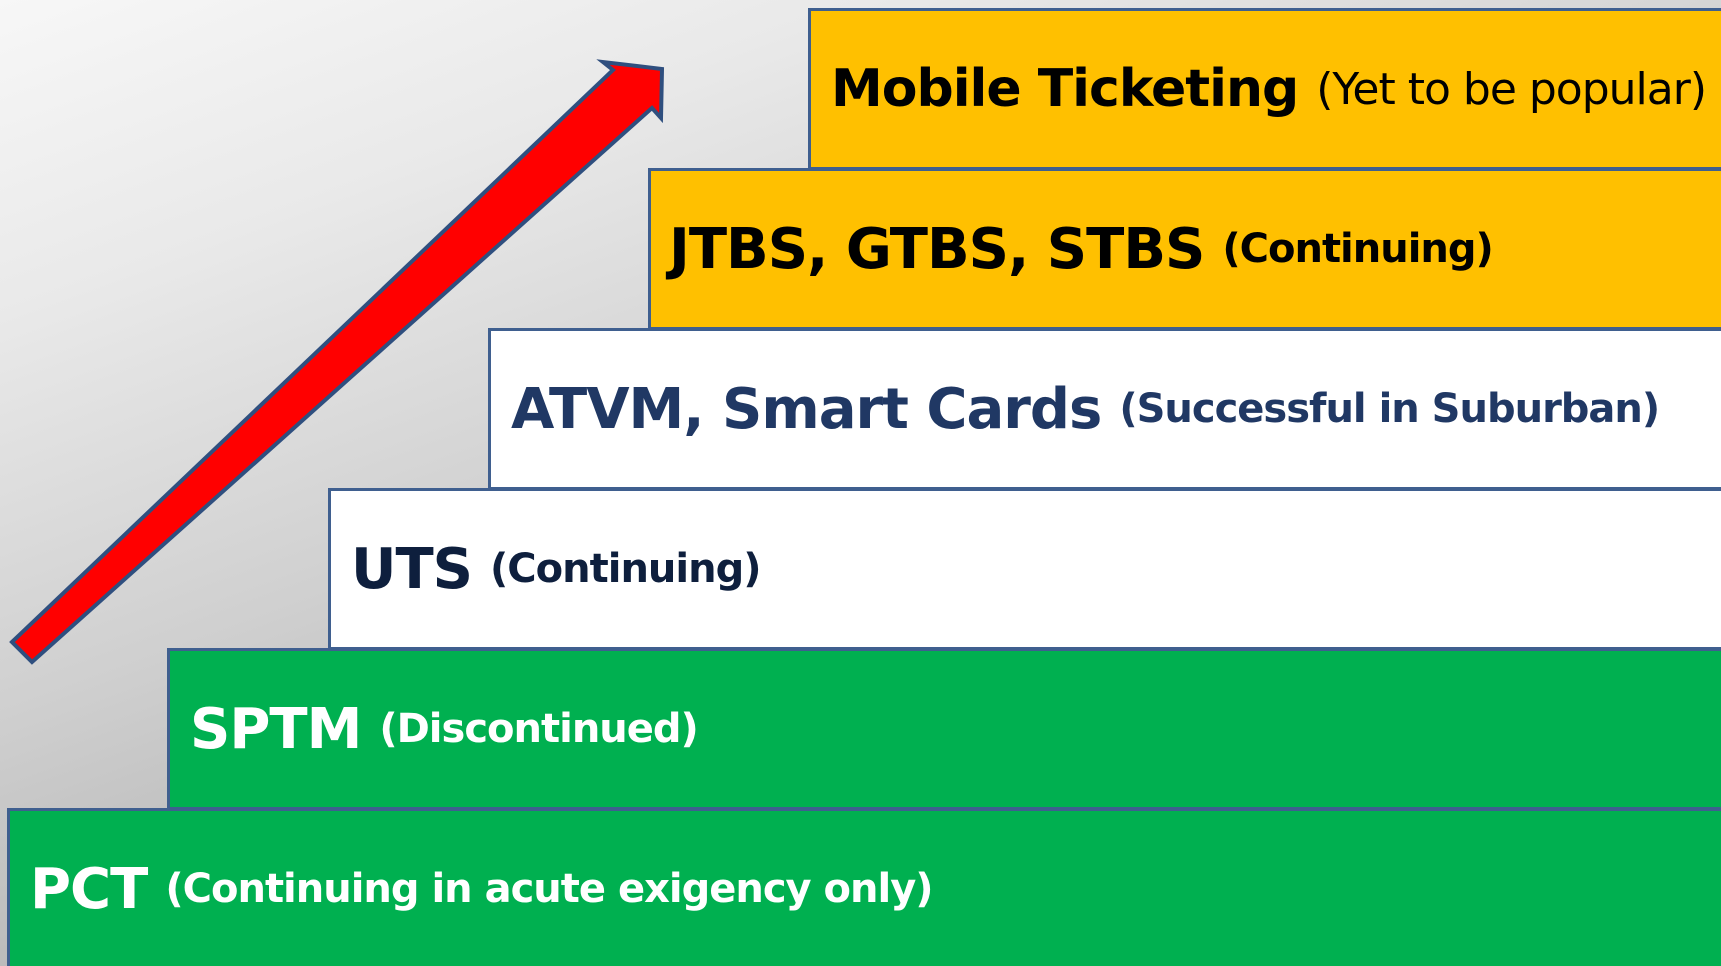 The image size is (1721, 966). What do you see at coordinates (89, 889) in the screenshot?
I see `step-label: PCT` at bounding box center [89, 889].